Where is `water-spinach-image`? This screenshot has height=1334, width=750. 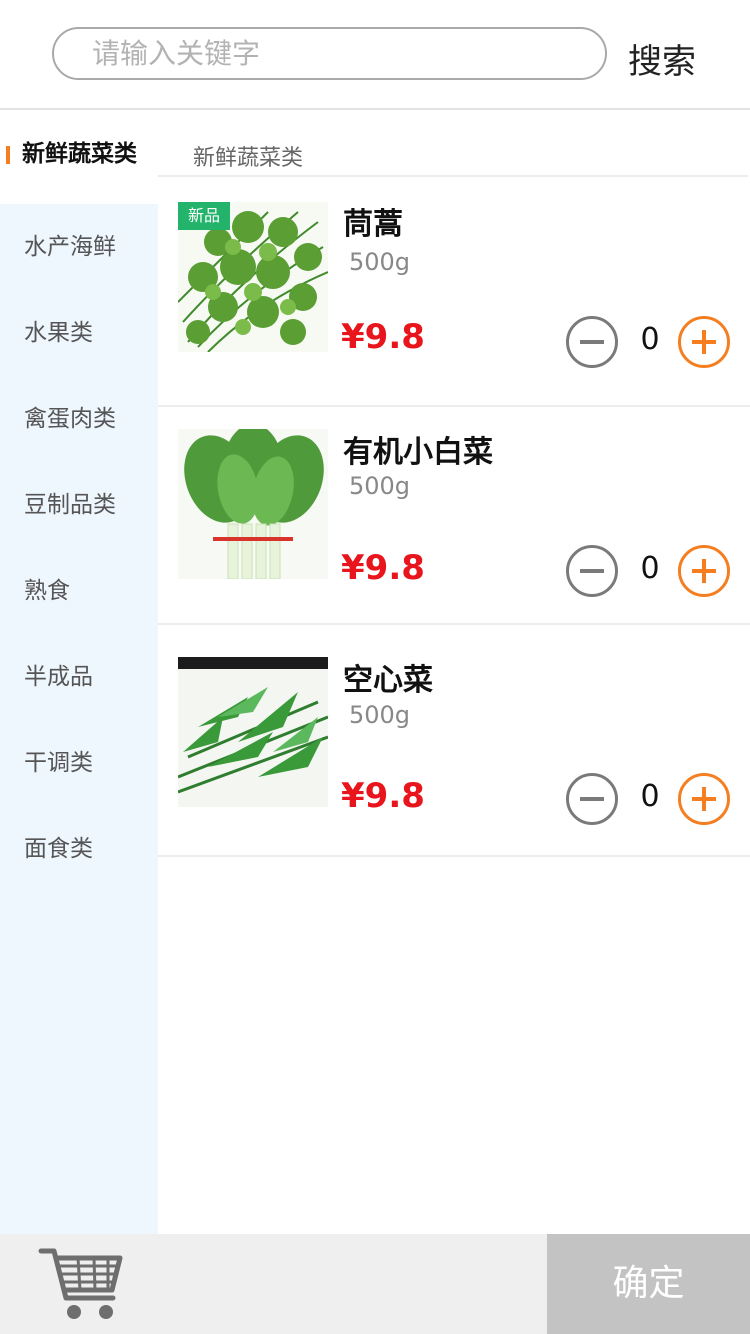
water-spinach-image is located at coordinates (253, 732).